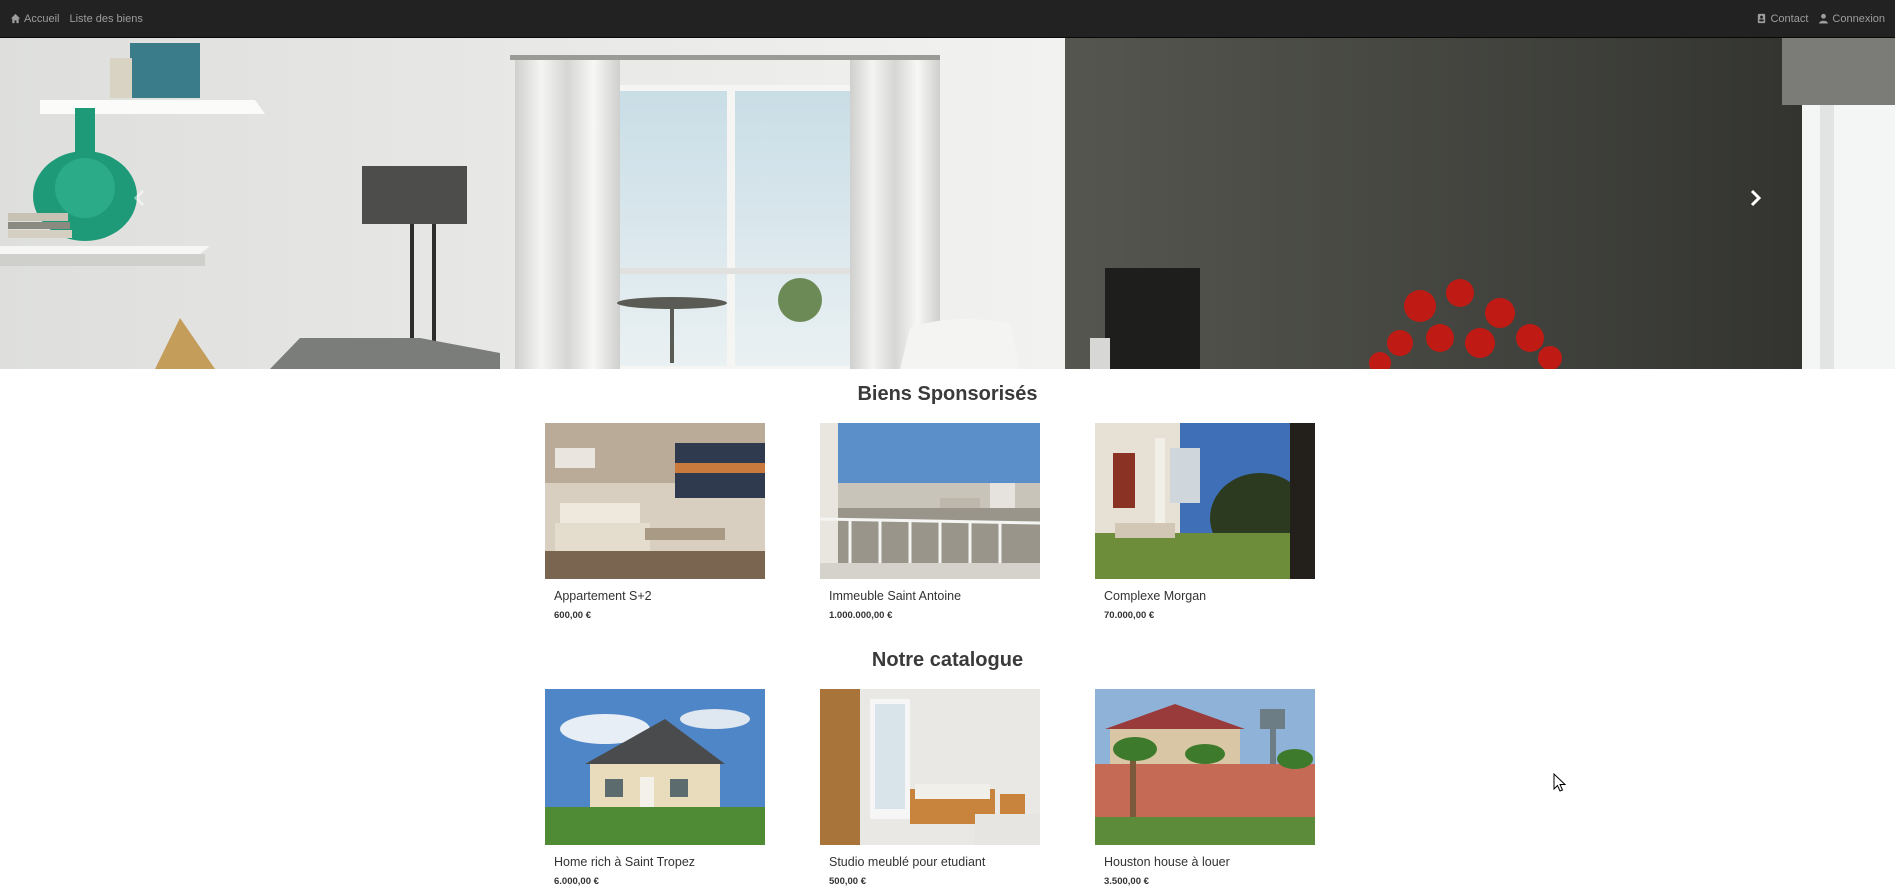 This screenshot has width=1895, height=889. I want to click on nav-list-label: Liste des biens, so click(106, 18).